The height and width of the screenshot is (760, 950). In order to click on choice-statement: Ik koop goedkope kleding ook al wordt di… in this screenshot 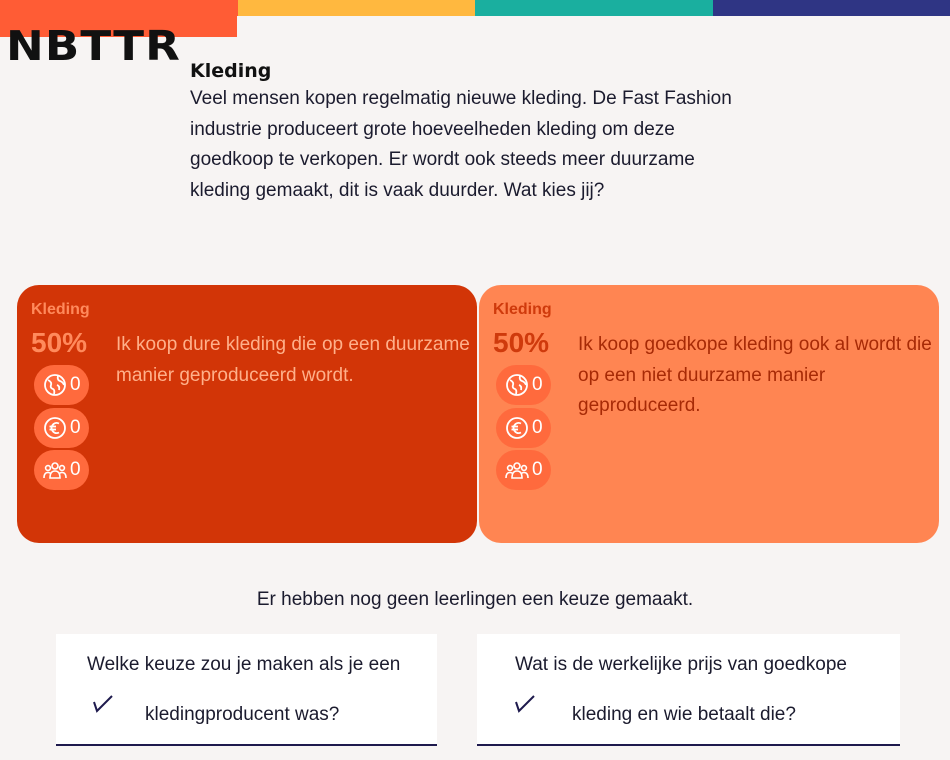, I will do `click(755, 375)`.